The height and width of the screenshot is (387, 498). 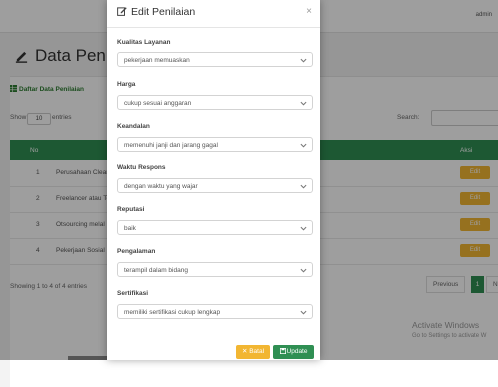 I want to click on select-value: memenuhi janji dan jarang gagal, so click(x=171, y=145).